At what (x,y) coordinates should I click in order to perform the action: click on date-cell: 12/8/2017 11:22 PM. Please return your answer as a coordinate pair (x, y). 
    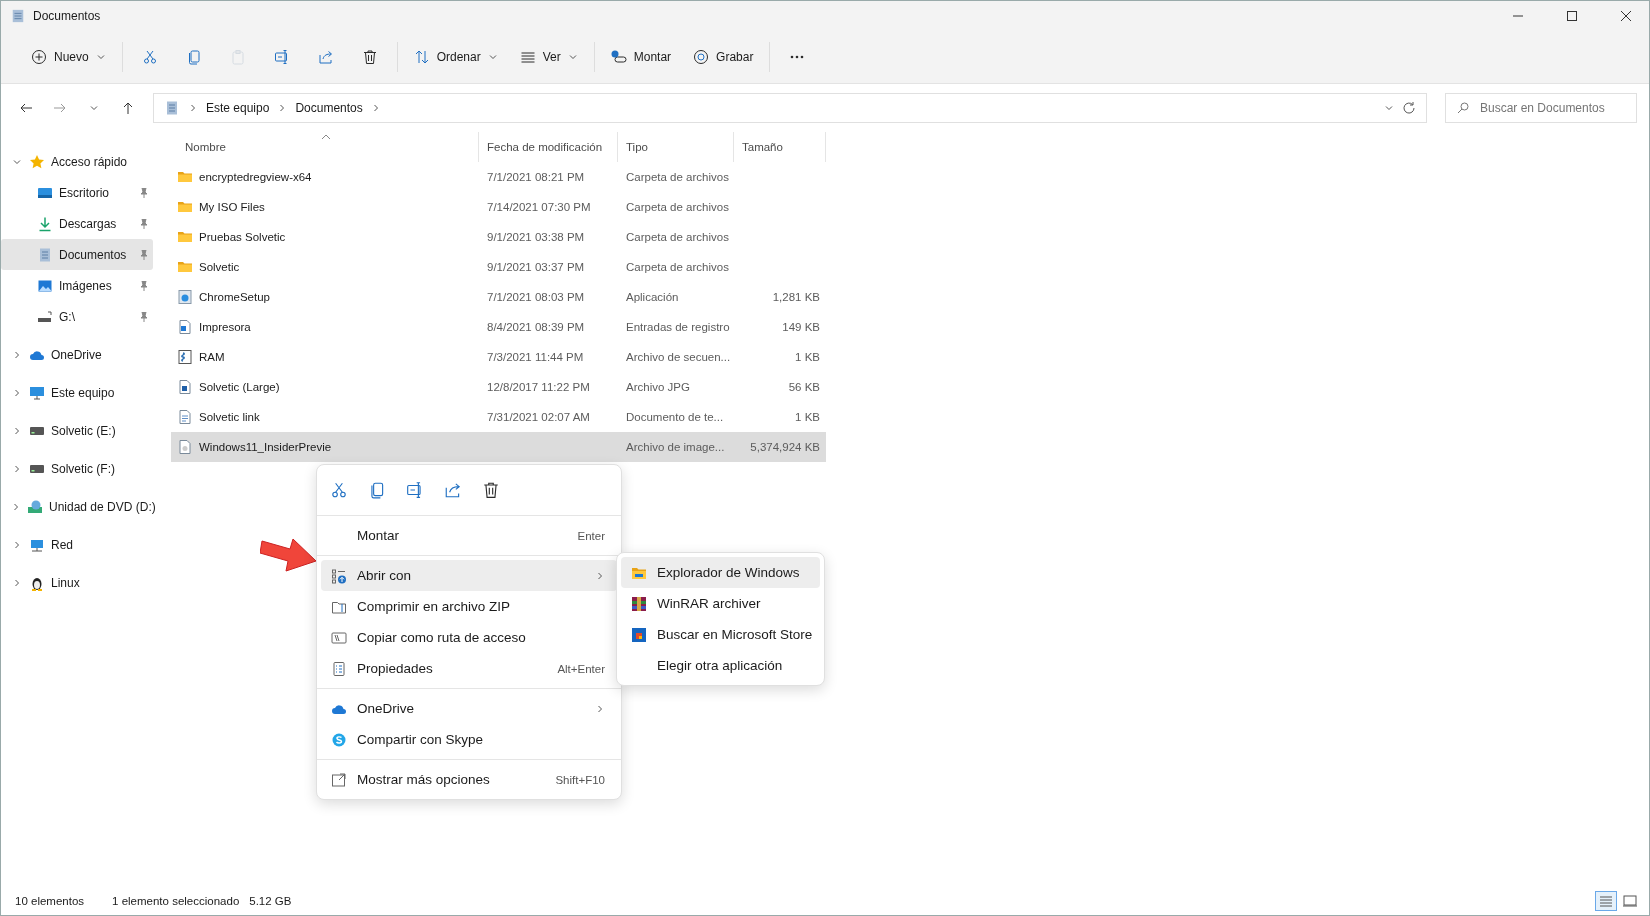
    Looking at the image, I should click on (538, 387).